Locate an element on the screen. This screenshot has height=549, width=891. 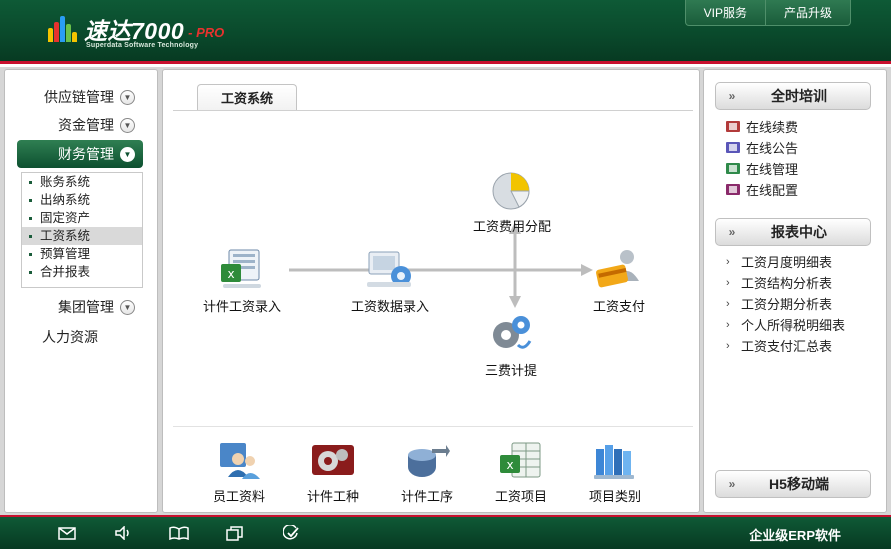
list-item-online-config: 在线配置 is located at coordinates (762, 189).